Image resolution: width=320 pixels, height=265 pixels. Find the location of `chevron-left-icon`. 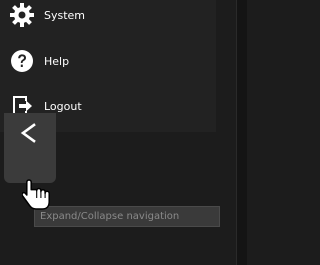

chevron-left-icon is located at coordinates (28, 133).